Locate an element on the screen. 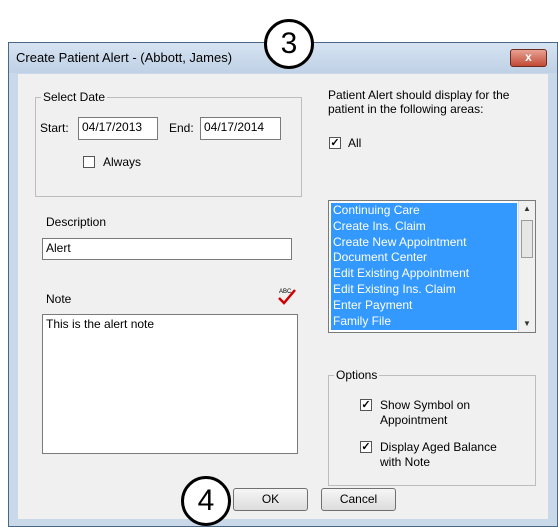 The image size is (558, 527). all-label: All is located at coordinates (355, 143).